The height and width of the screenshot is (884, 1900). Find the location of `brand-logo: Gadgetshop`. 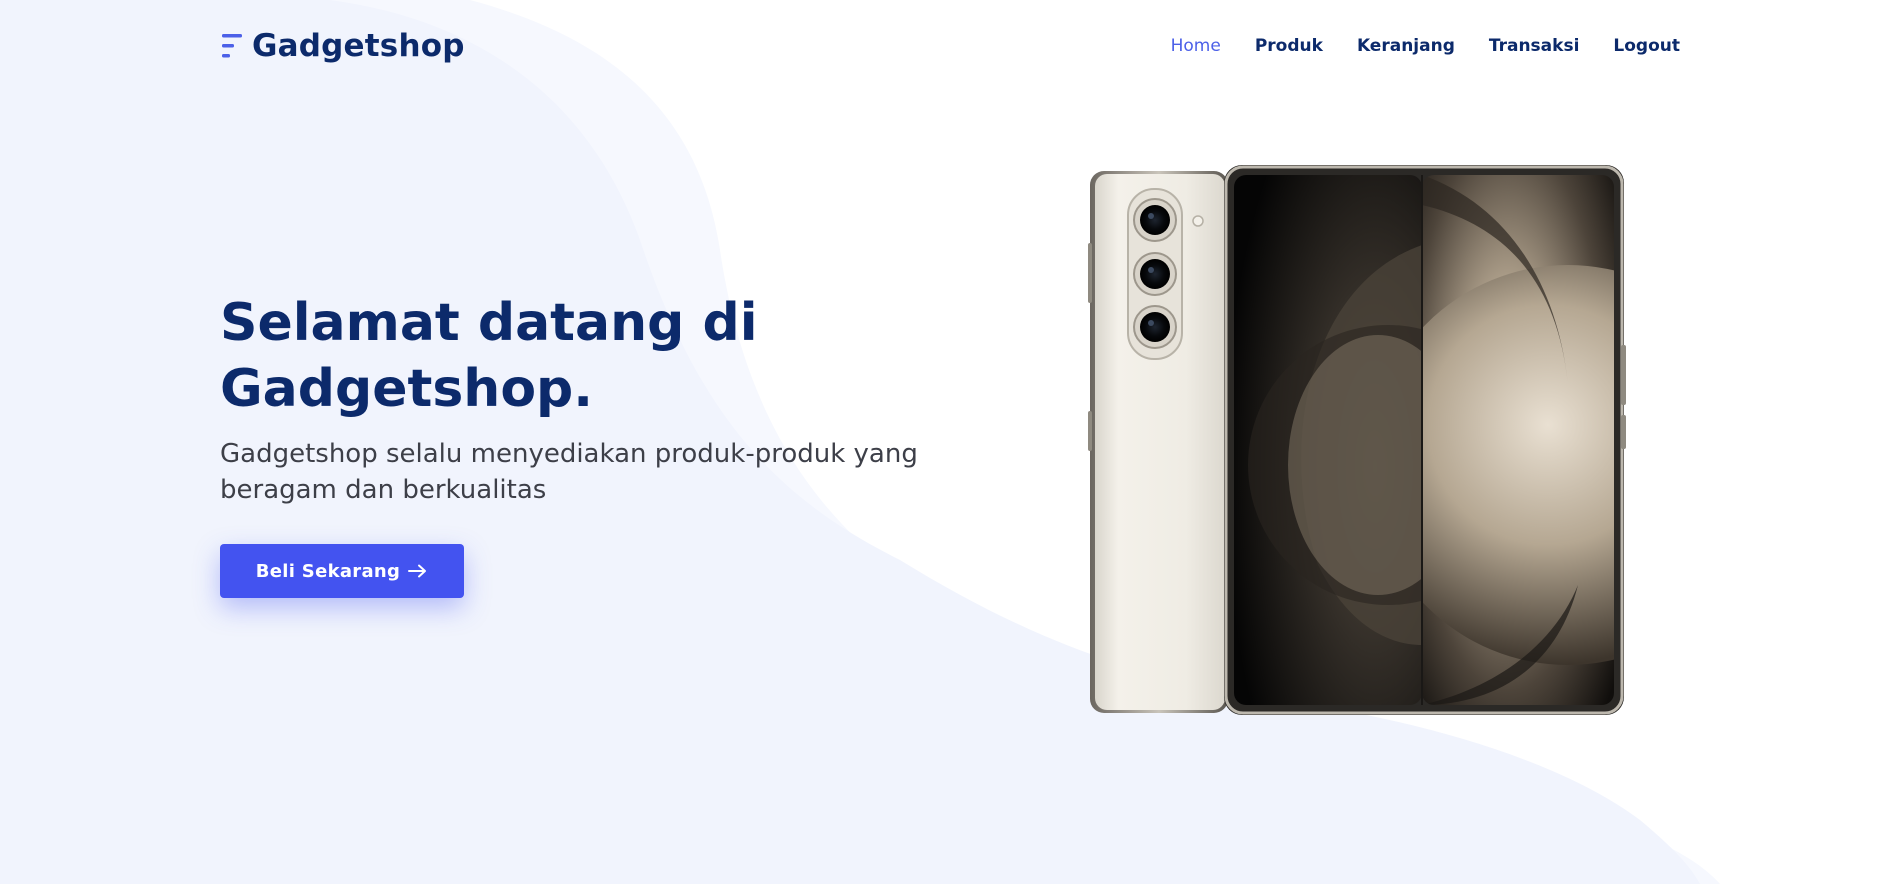

brand-logo: Gadgetshop is located at coordinates (342, 46).